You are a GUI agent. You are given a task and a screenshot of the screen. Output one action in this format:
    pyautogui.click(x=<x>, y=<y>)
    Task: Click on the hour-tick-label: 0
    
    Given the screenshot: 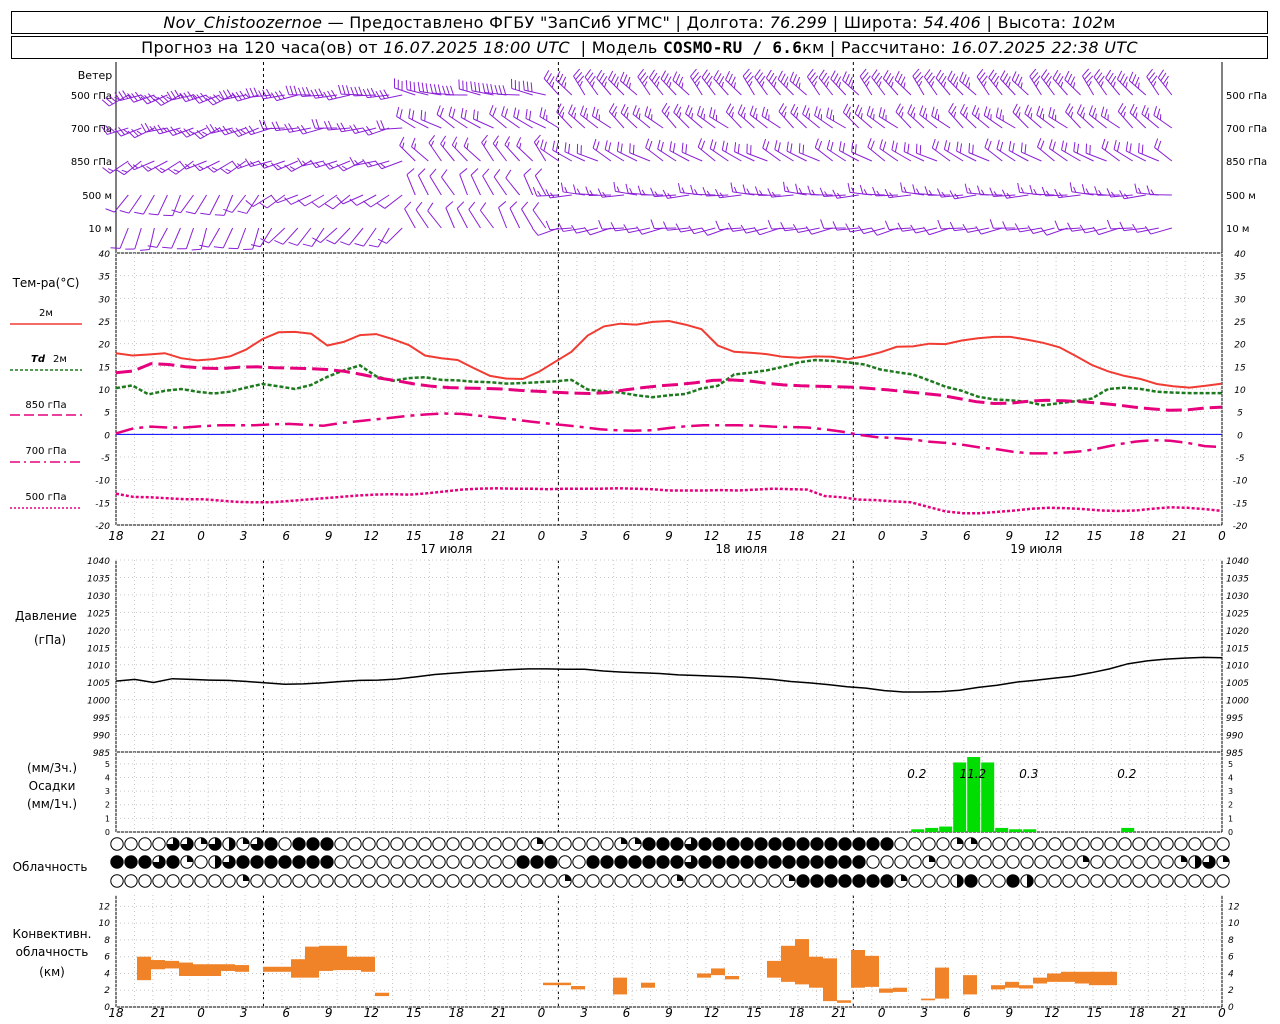 What is the action you would take?
    pyautogui.click(x=542, y=536)
    